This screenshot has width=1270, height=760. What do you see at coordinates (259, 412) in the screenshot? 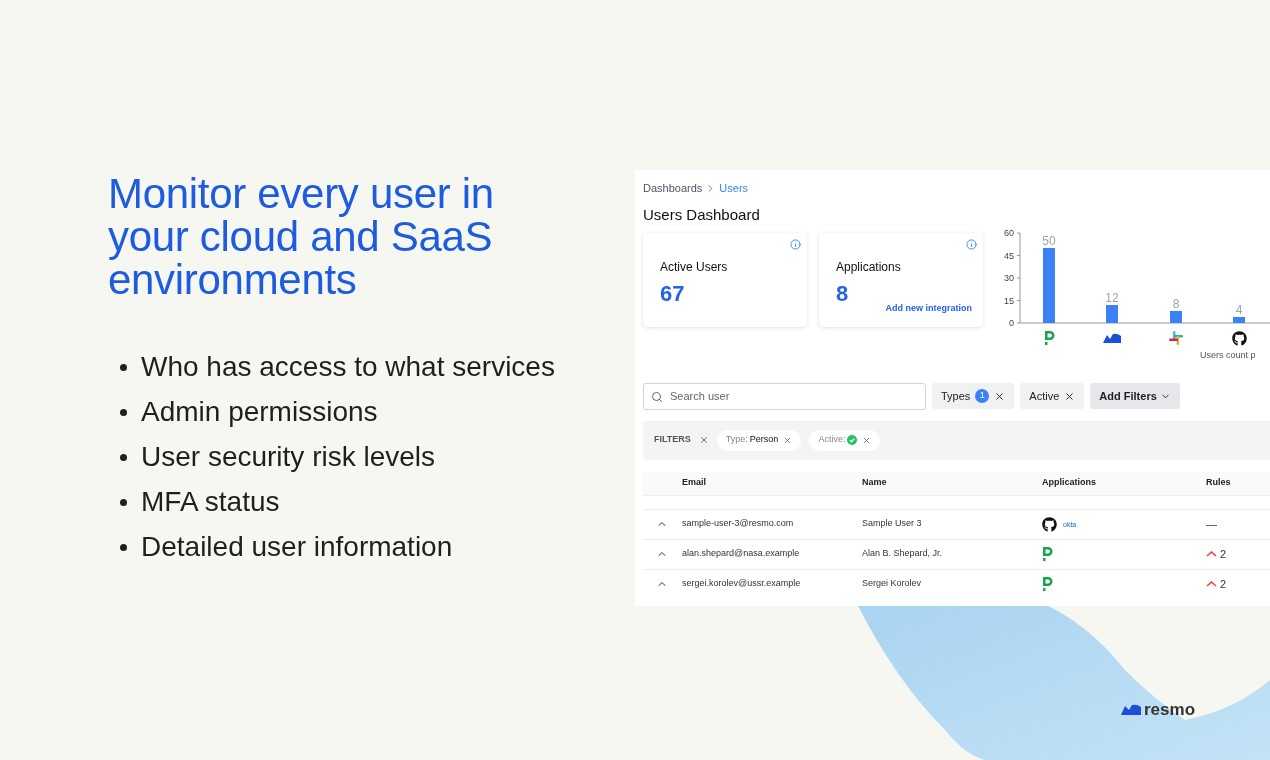
I see `bullet-text: Admin permissions` at bounding box center [259, 412].